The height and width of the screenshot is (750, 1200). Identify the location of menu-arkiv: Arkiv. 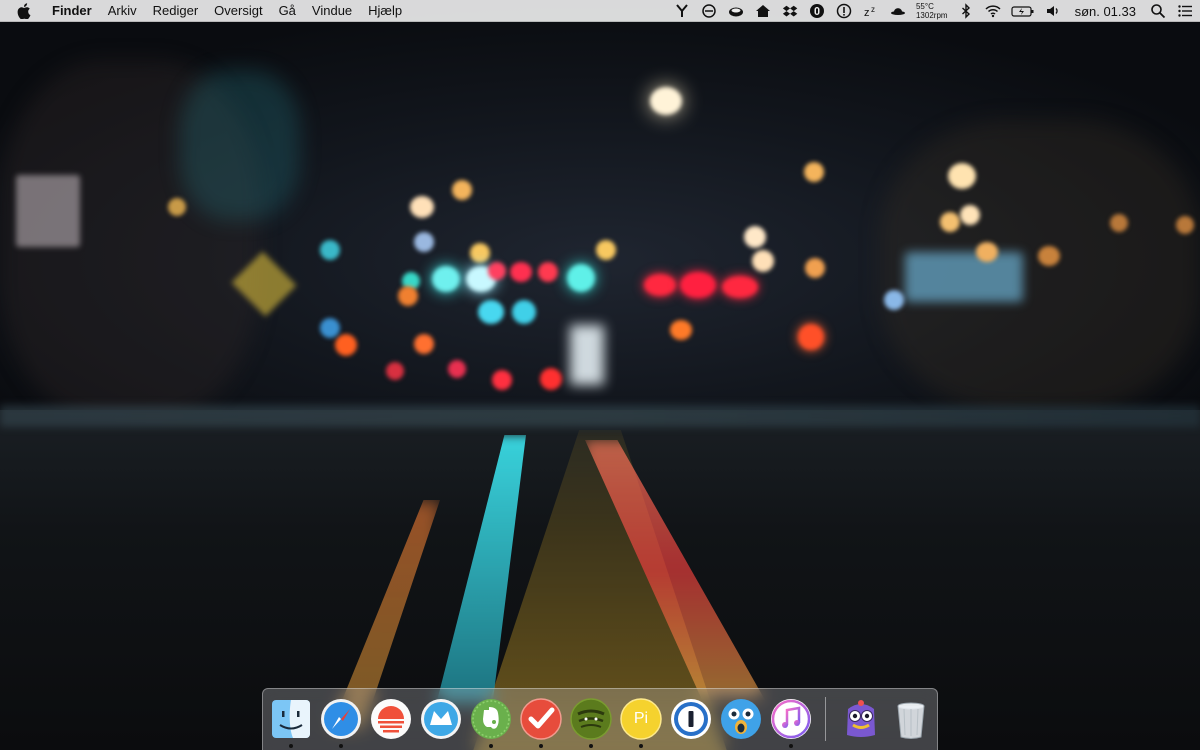
(122, 11).